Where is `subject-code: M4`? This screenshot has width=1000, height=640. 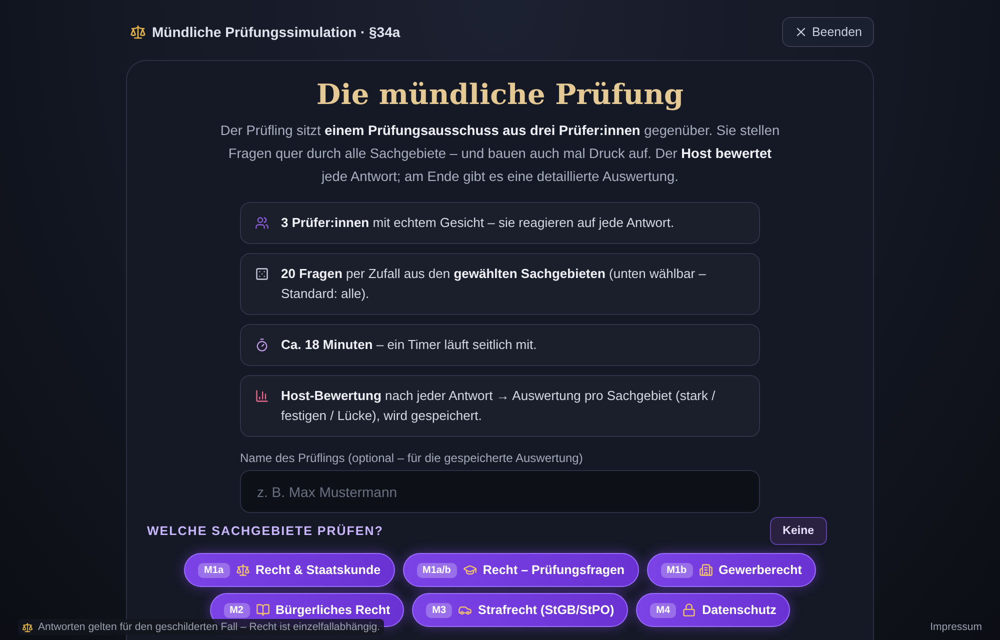 subject-code: M4 is located at coordinates (663, 610).